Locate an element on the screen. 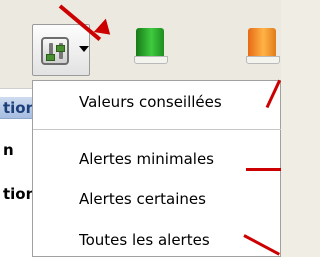 The image size is (320, 257). green-book-icon is located at coordinates (151, 47).